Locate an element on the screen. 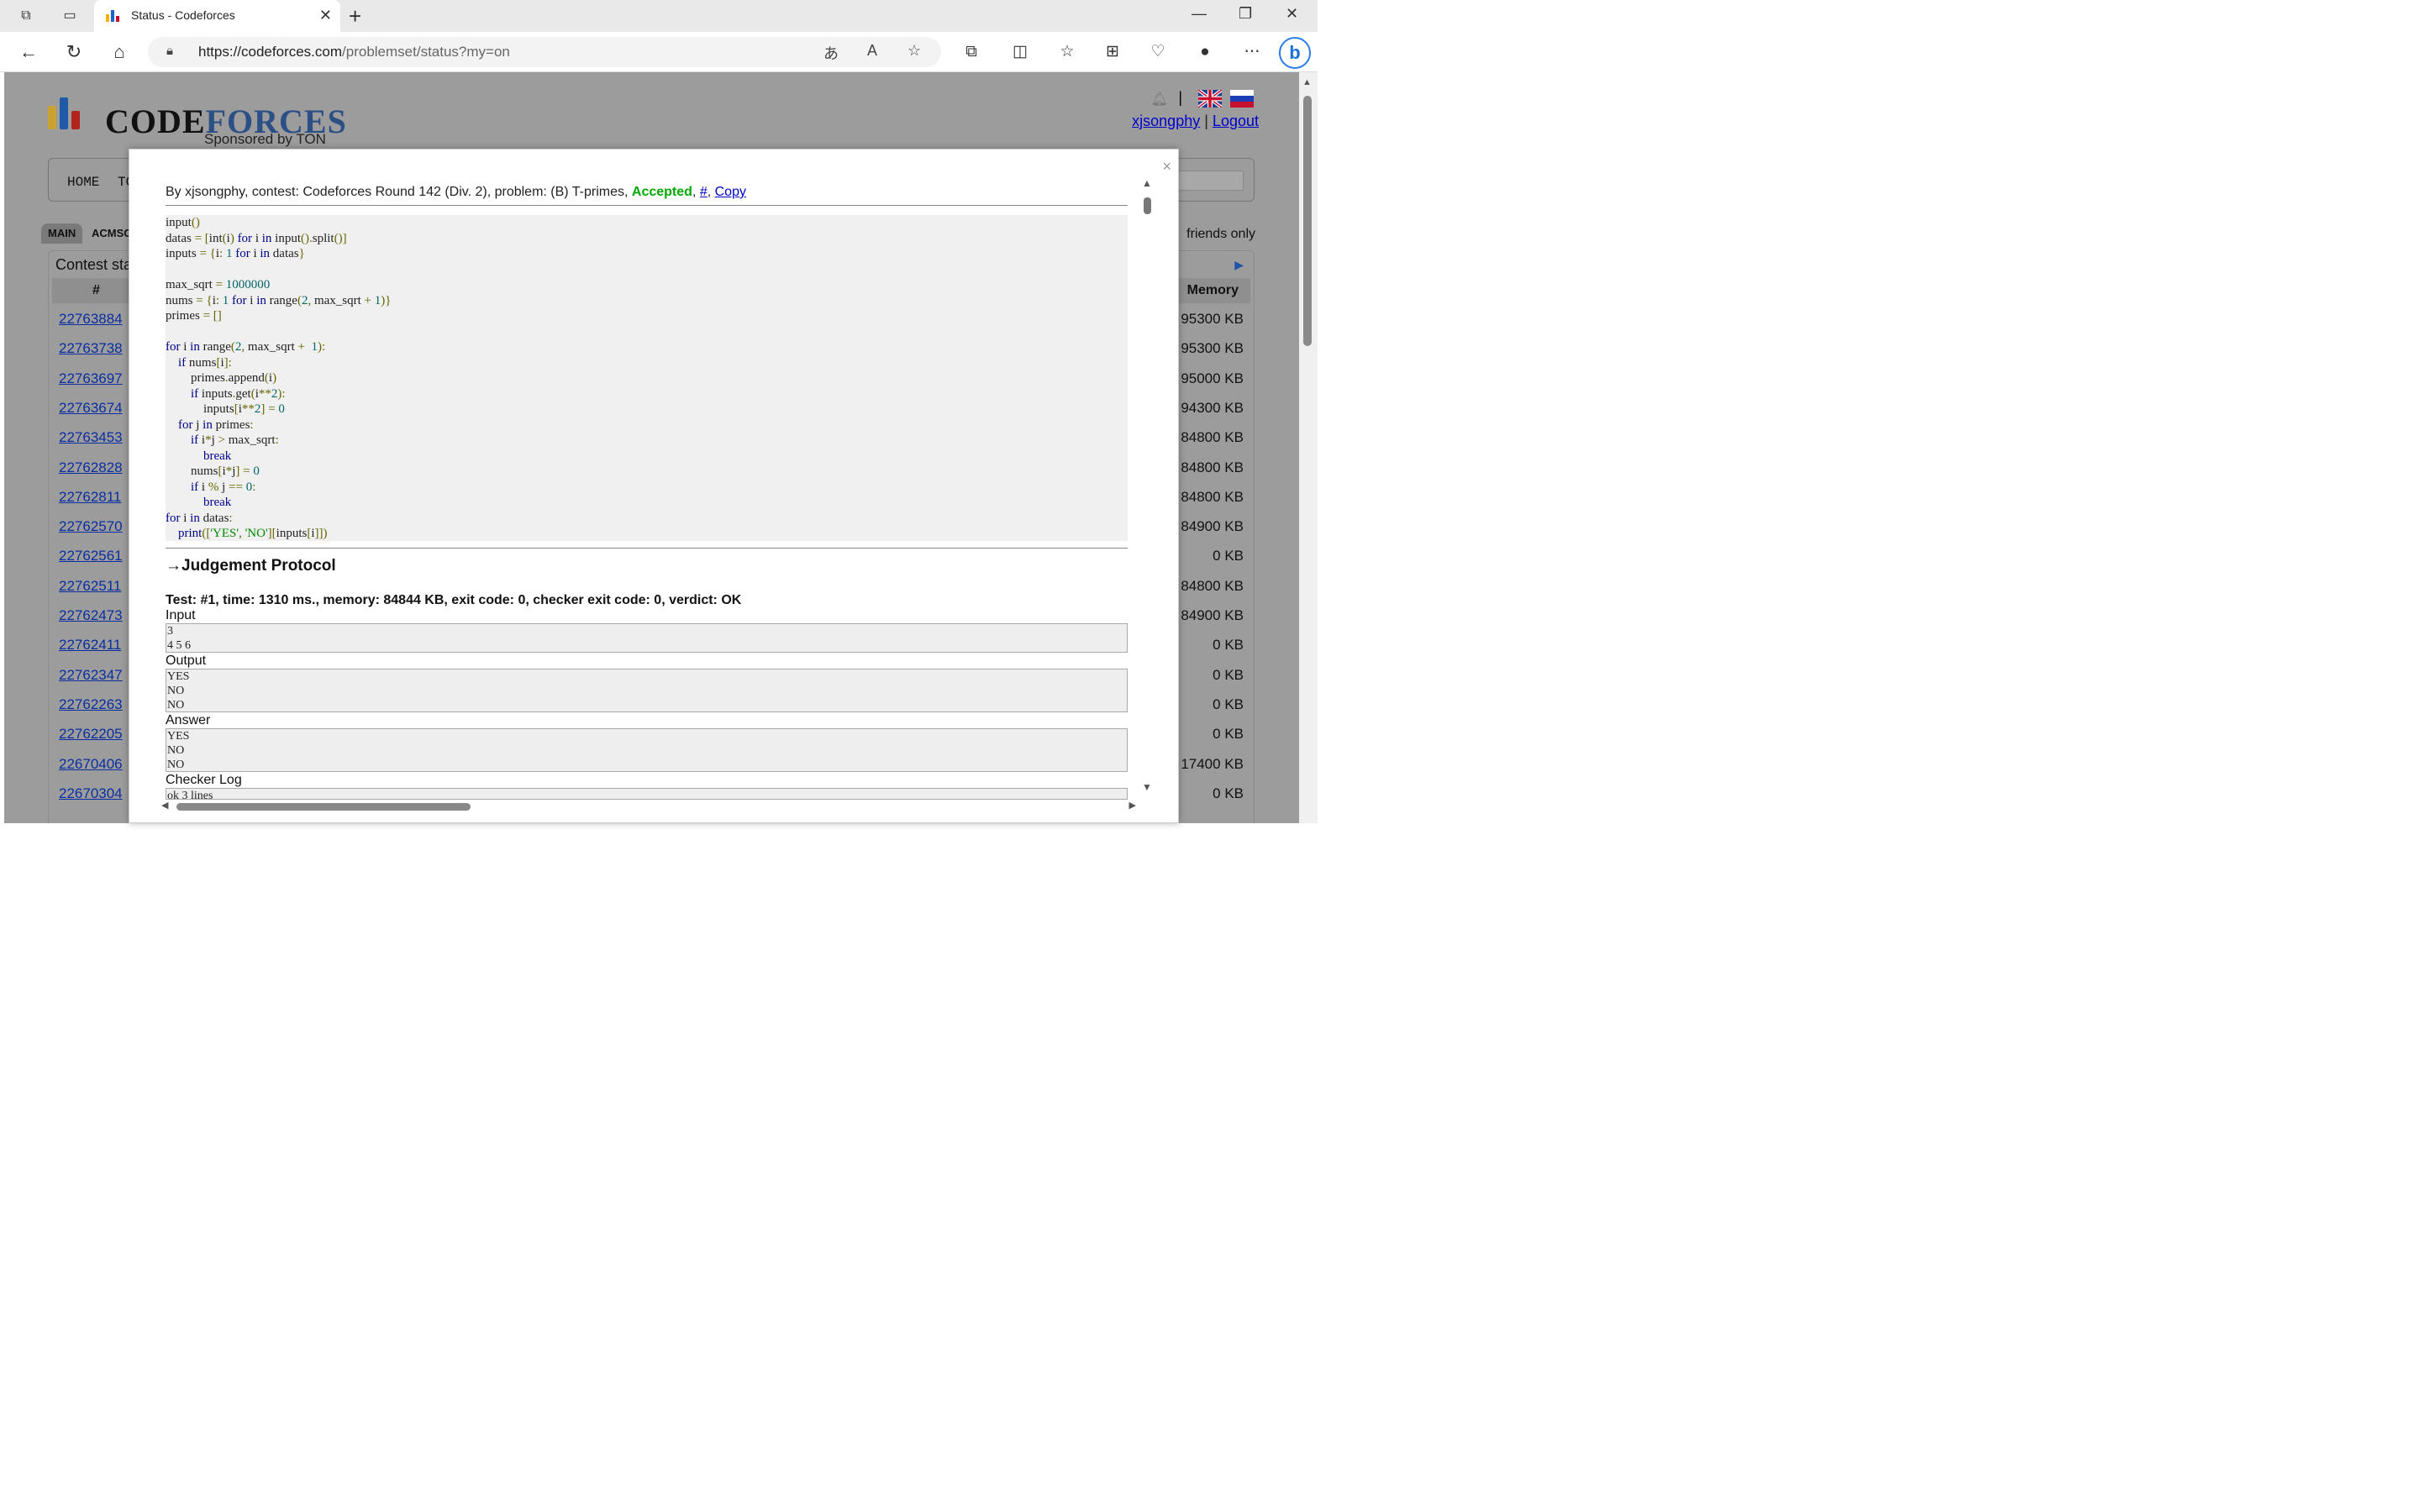 Image resolution: width=2420 pixels, height=1512 pixels. modal-horizontal-scrollbar: ◀ ▶ is located at coordinates (648, 806).